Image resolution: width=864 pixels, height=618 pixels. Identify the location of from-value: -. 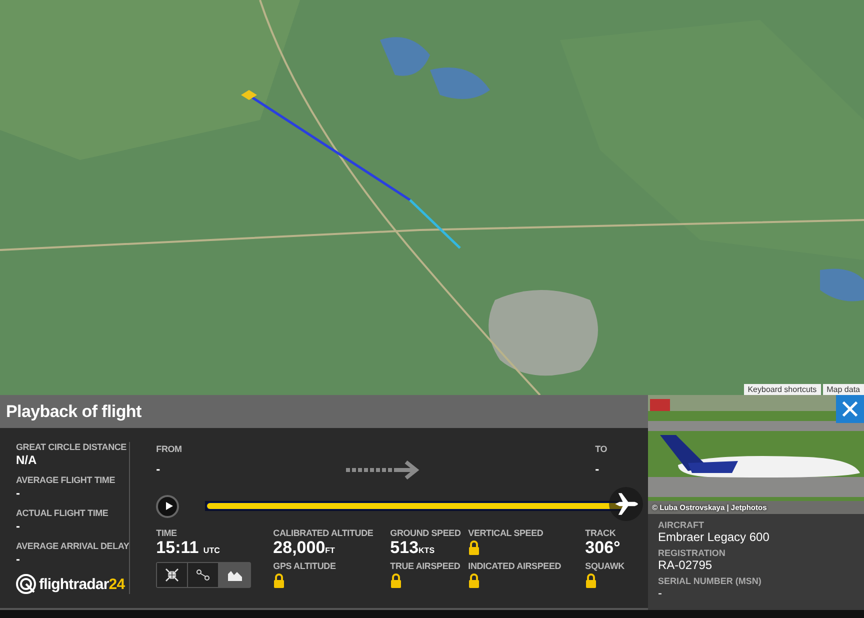
(159, 469).